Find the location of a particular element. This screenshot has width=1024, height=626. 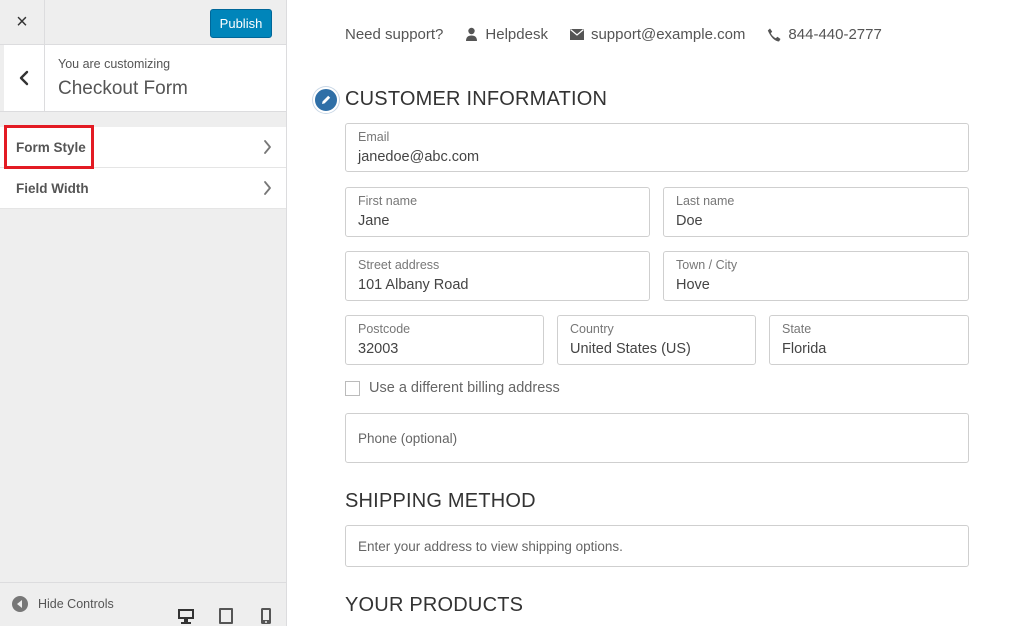

desktop-icon is located at coordinates (186, 616).